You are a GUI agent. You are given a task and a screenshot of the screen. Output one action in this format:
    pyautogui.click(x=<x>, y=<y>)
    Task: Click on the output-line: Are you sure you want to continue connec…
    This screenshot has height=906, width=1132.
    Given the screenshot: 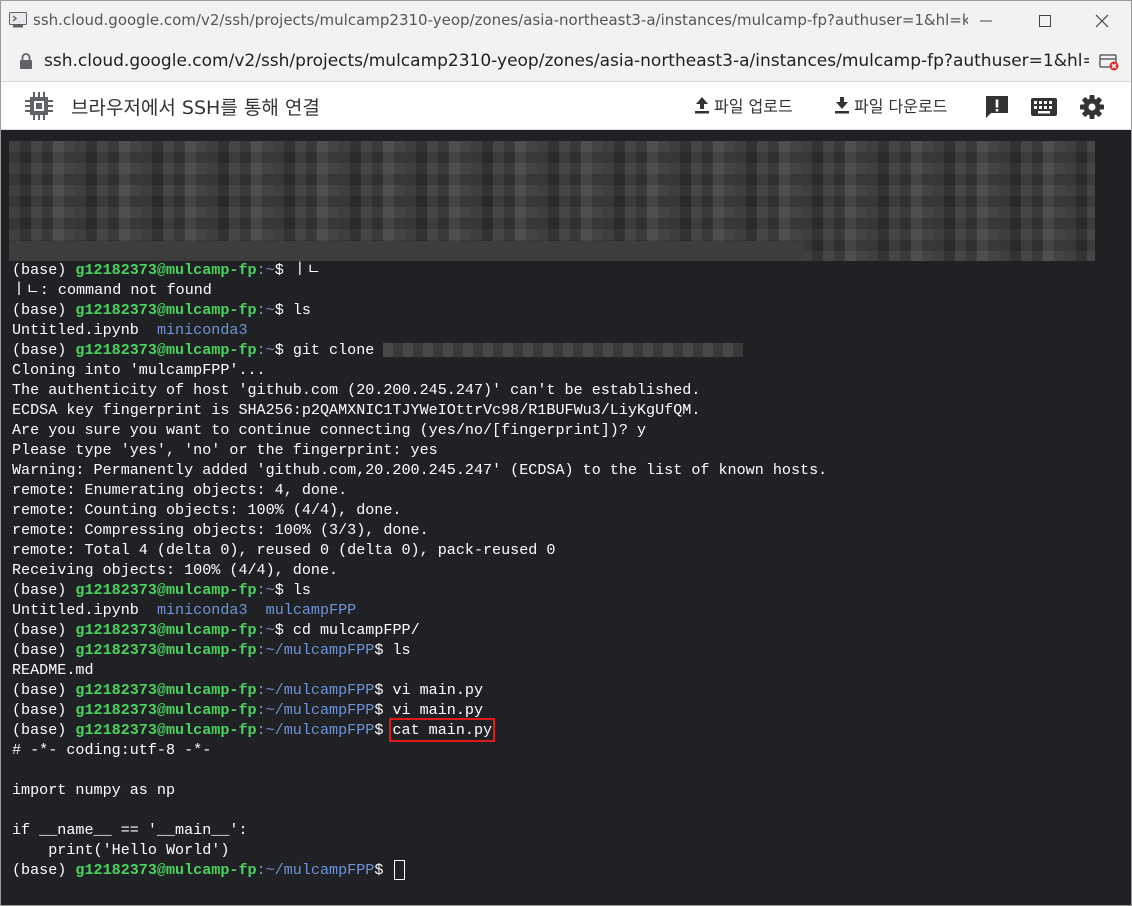 What is the action you would take?
    pyautogui.click(x=329, y=430)
    